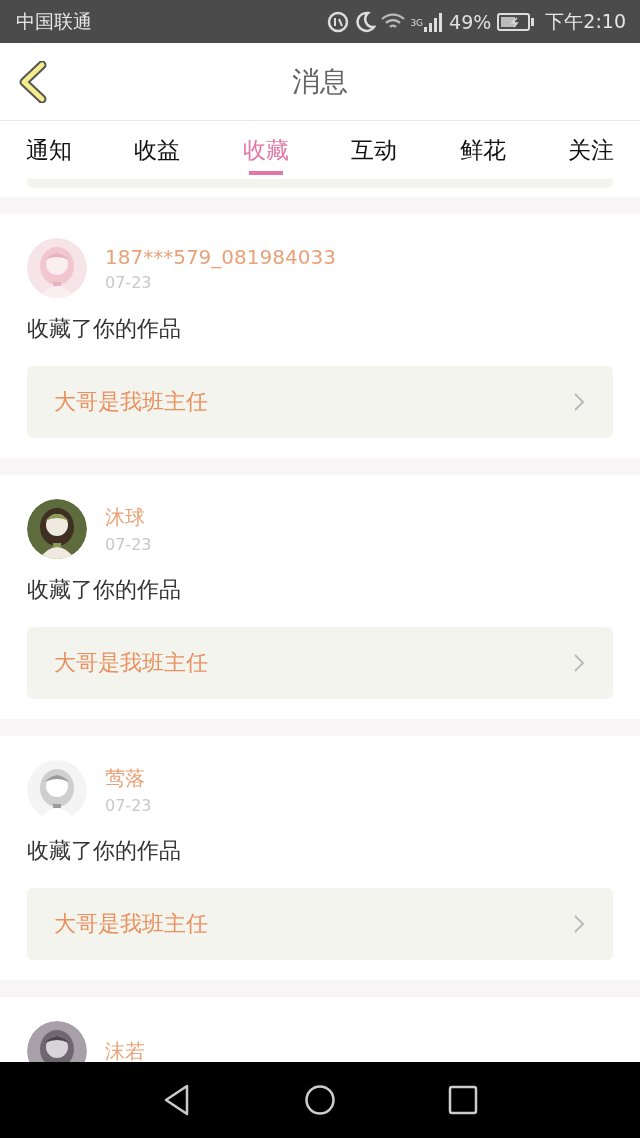  Describe the element at coordinates (365, 21) in the screenshot. I see `moon-icon` at that location.